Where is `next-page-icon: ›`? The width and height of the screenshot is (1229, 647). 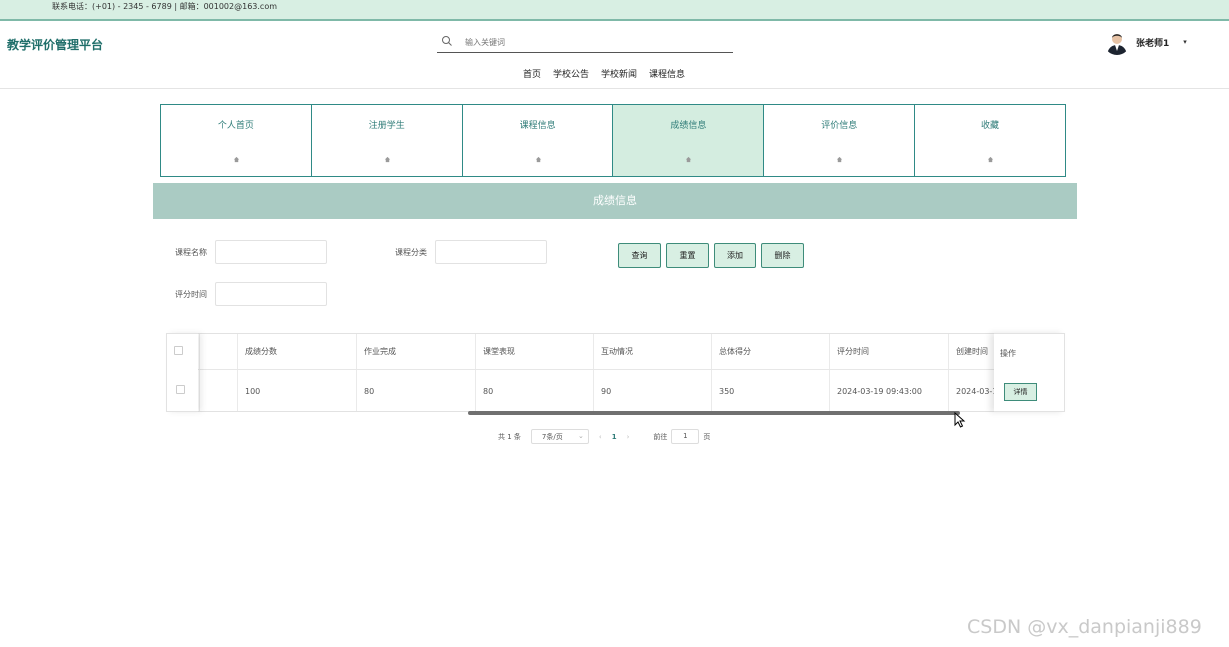
next-page-icon: › is located at coordinates (628, 437).